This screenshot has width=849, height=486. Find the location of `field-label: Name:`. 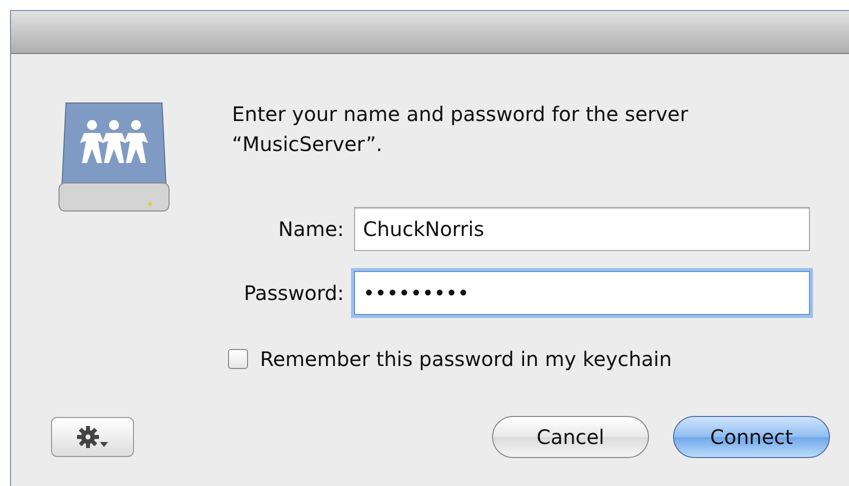

field-label: Name: is located at coordinates (310, 229).